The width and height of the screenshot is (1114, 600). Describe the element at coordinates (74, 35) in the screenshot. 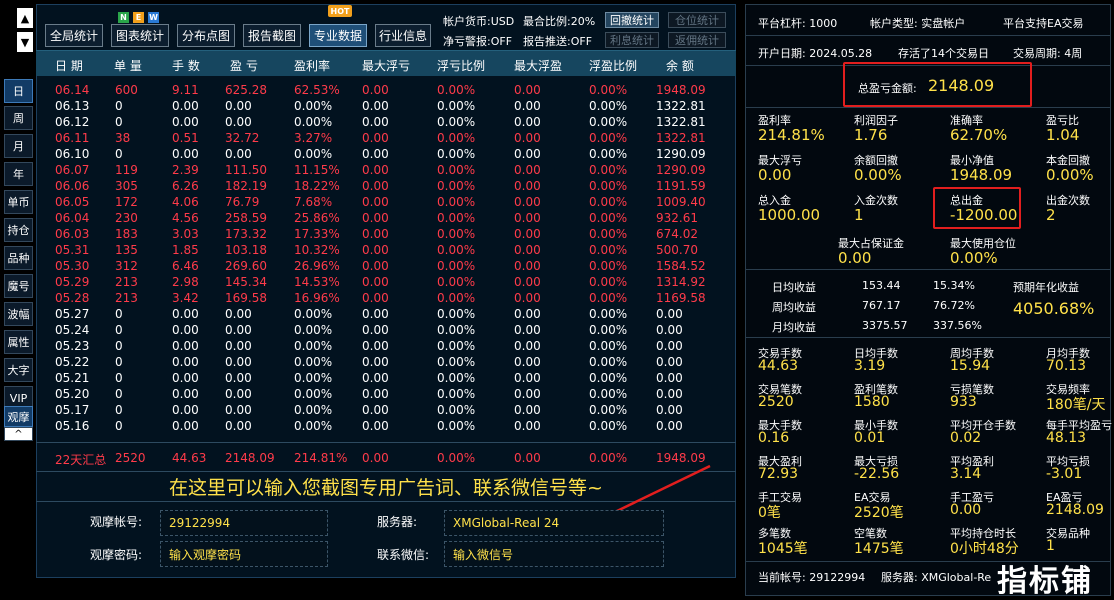

I see `global-stats-button: 全局统计` at that location.